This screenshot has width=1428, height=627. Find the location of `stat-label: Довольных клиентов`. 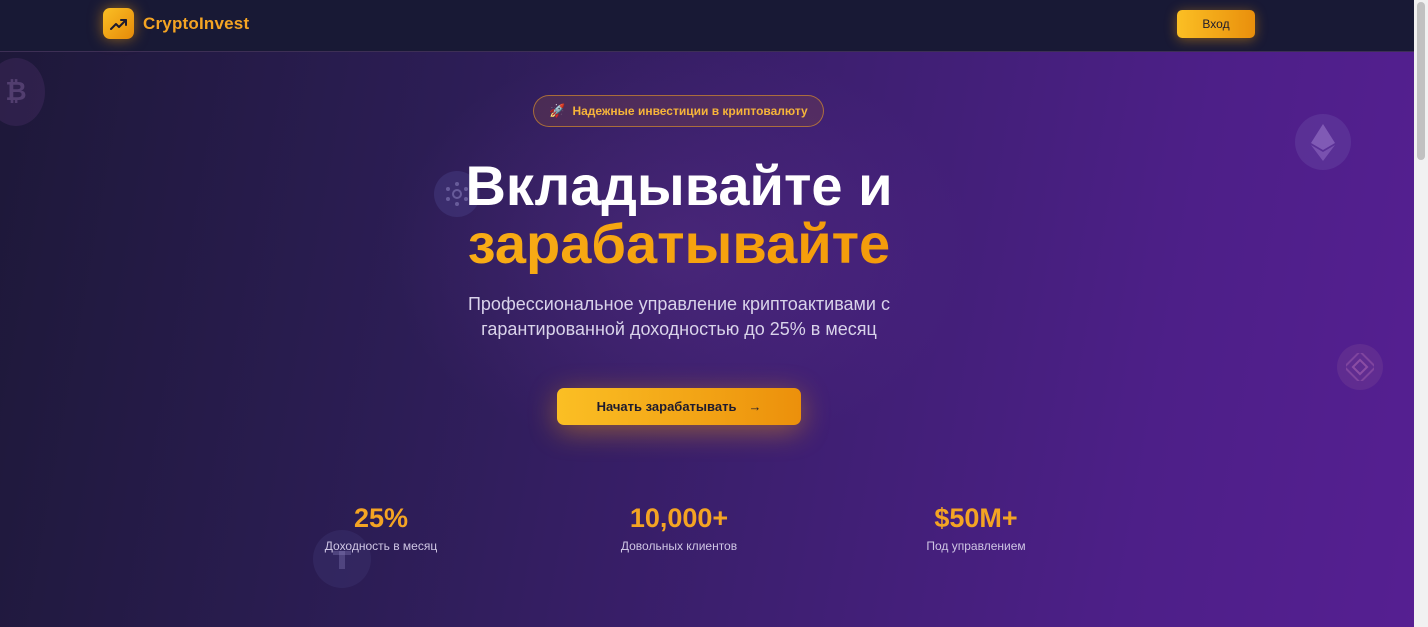

stat-label: Довольных клиентов is located at coordinates (679, 546).